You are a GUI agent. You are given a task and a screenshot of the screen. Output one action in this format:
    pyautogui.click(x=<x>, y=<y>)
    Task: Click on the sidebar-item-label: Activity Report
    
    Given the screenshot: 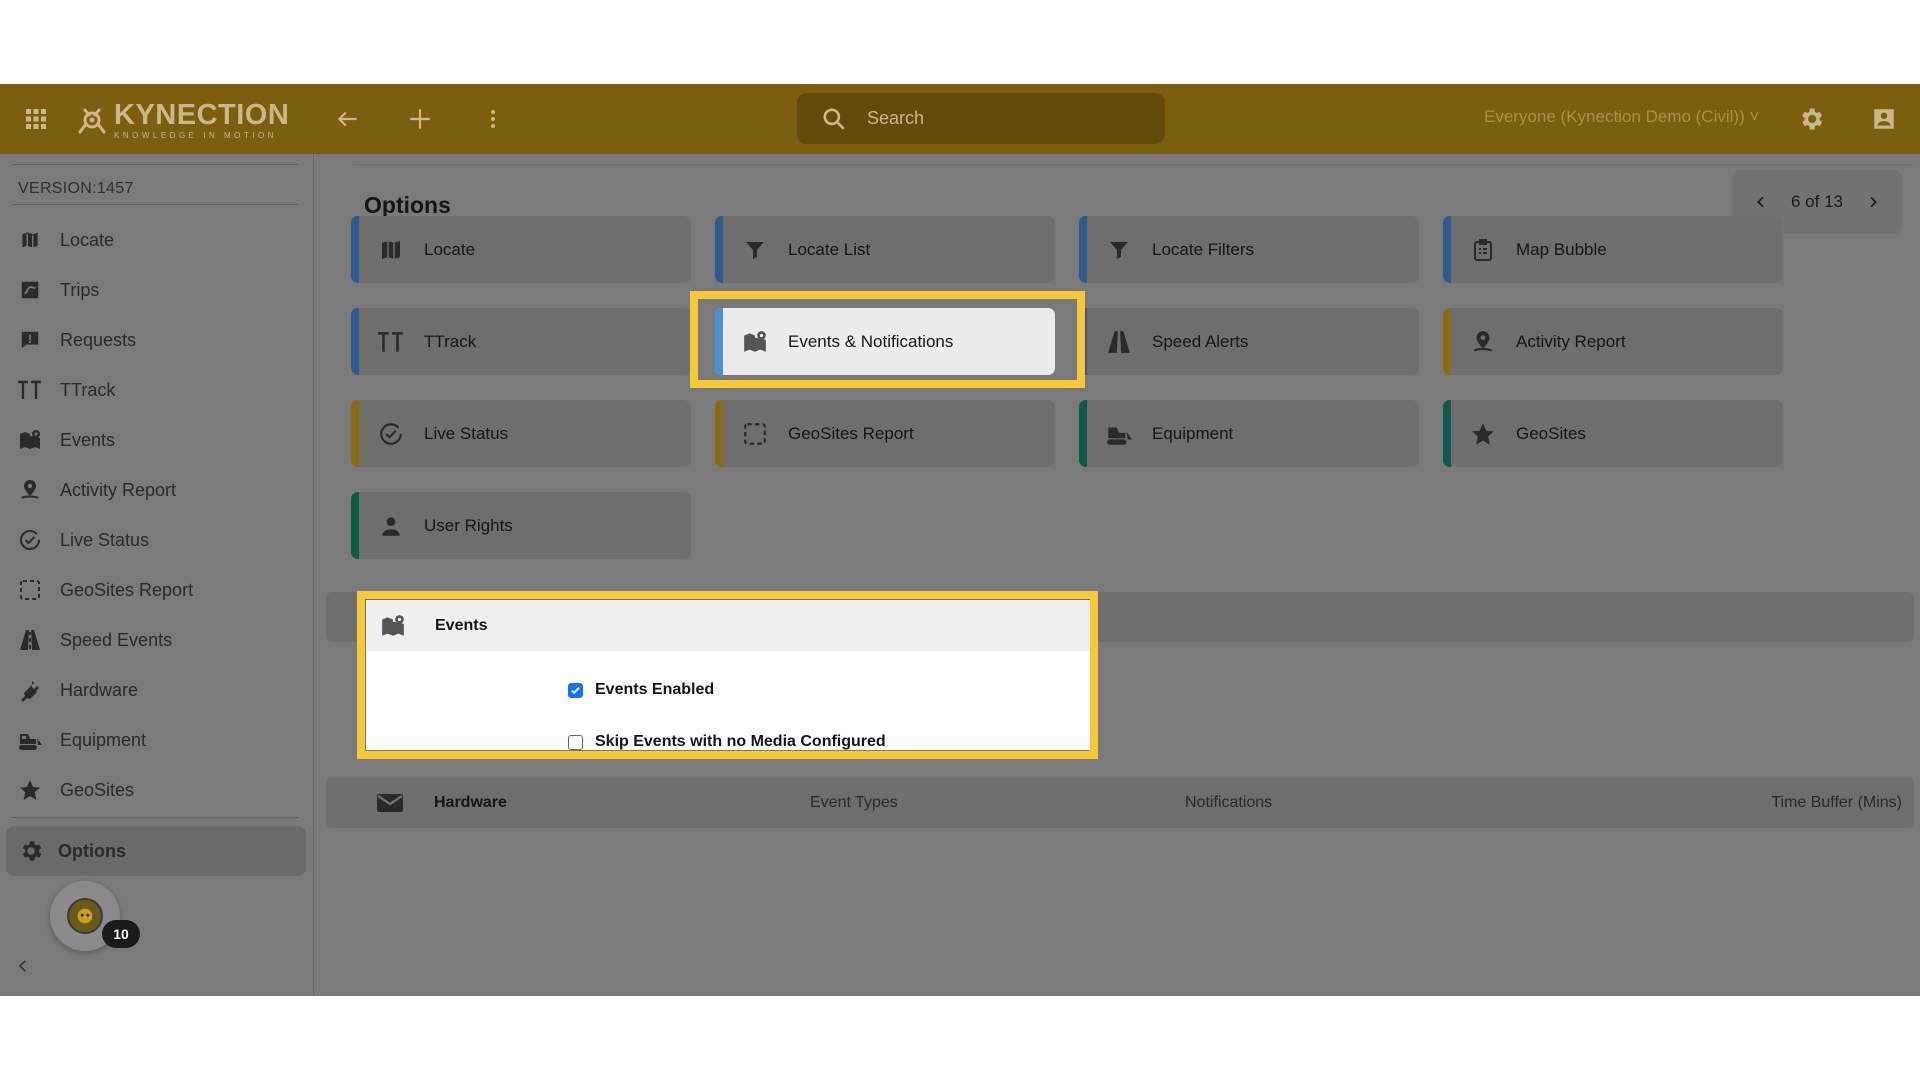 What is the action you would take?
    pyautogui.click(x=118, y=489)
    